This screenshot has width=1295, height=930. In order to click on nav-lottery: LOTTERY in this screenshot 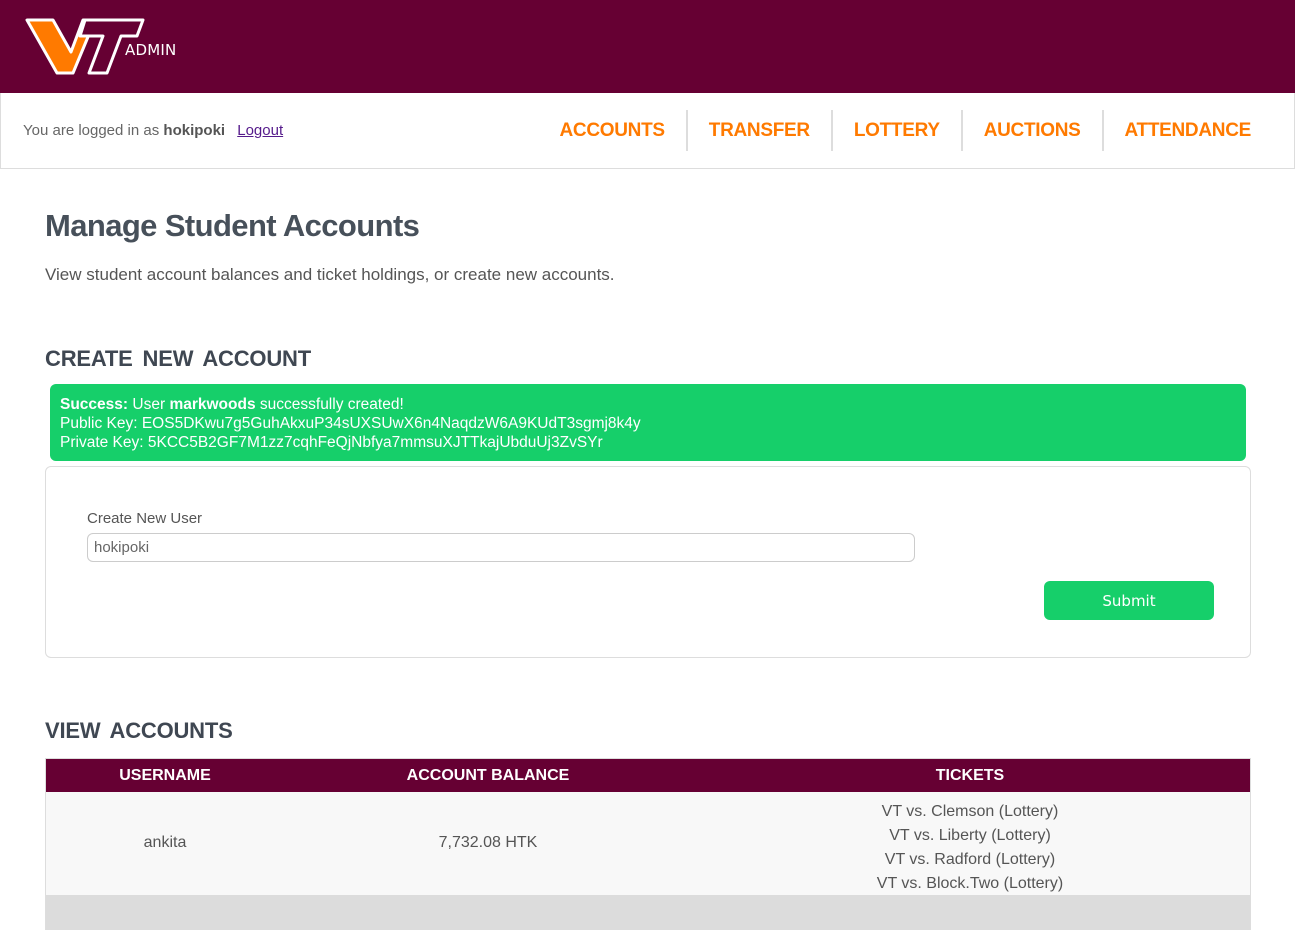, I will do `click(895, 130)`.